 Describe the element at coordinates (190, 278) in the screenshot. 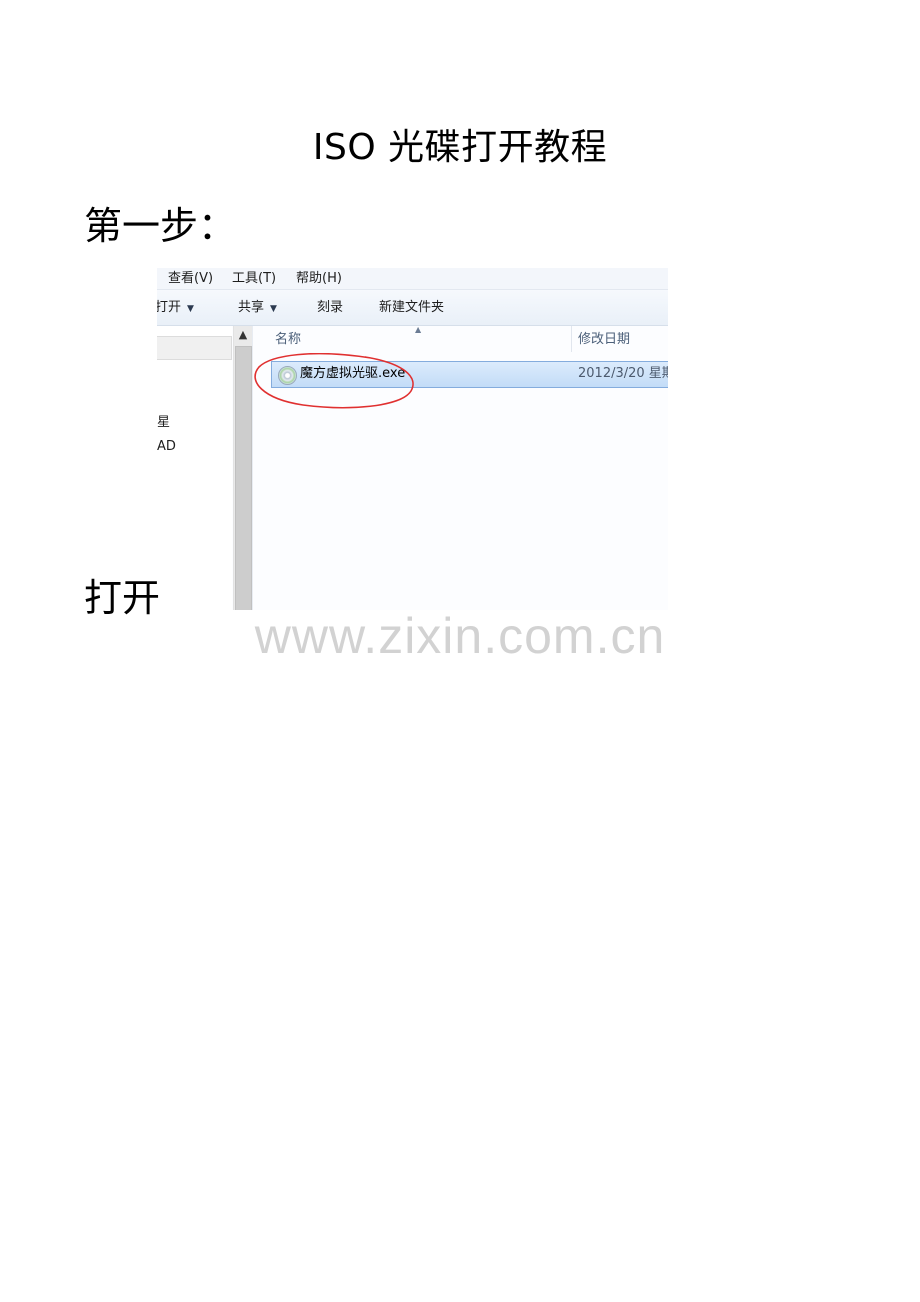

I see `menu-view: 查看(V)` at that location.